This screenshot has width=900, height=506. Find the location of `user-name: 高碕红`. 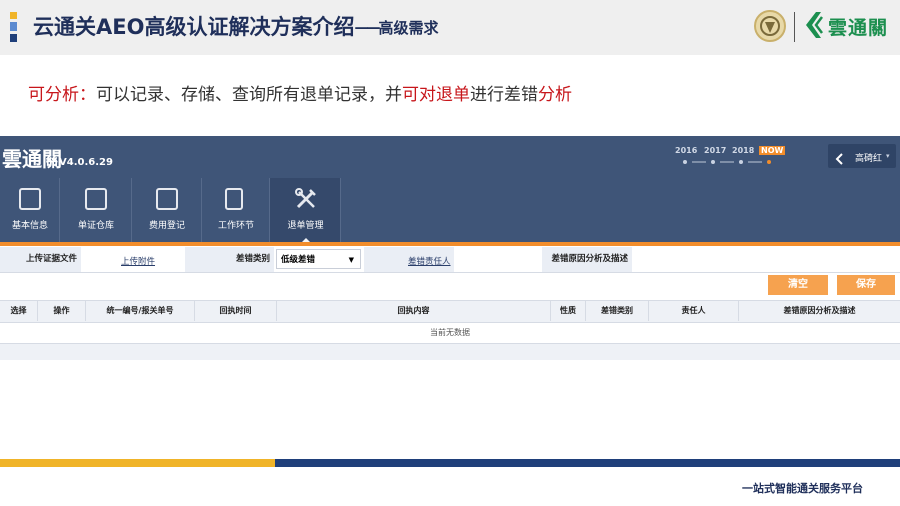

user-name: 高碕红 is located at coordinates (869, 159).